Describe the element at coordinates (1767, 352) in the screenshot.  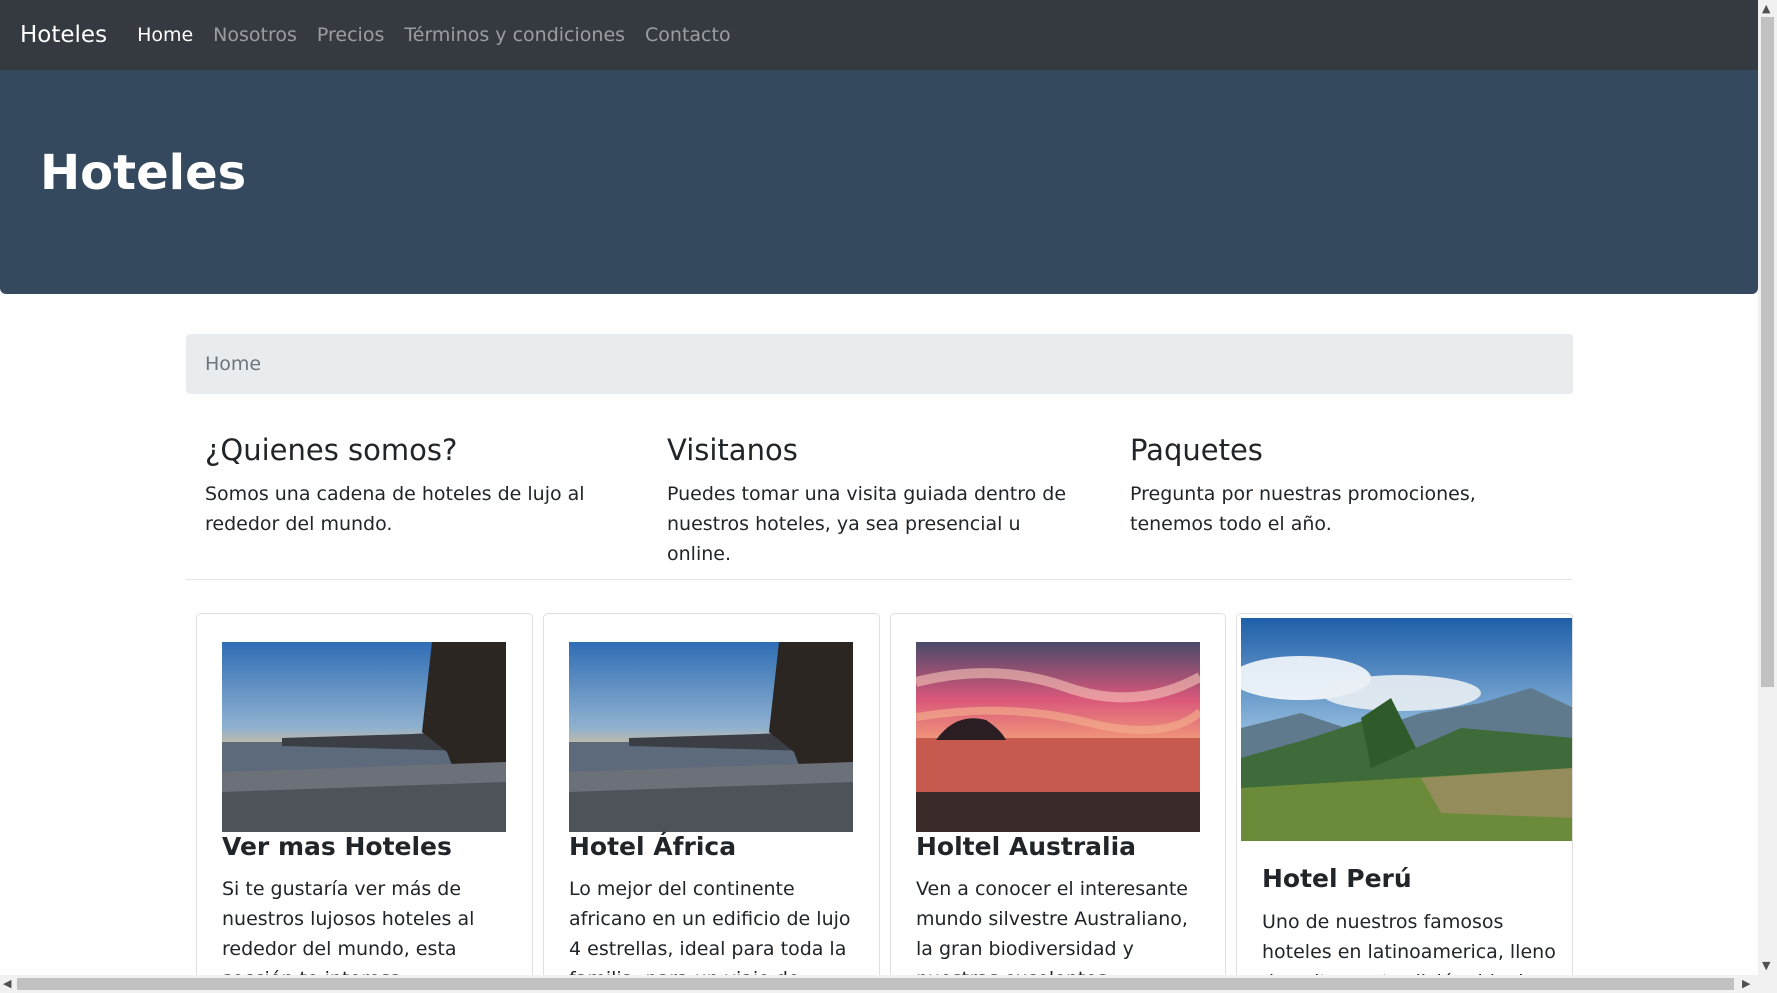
I see `vertical-scroll-thumb` at that location.